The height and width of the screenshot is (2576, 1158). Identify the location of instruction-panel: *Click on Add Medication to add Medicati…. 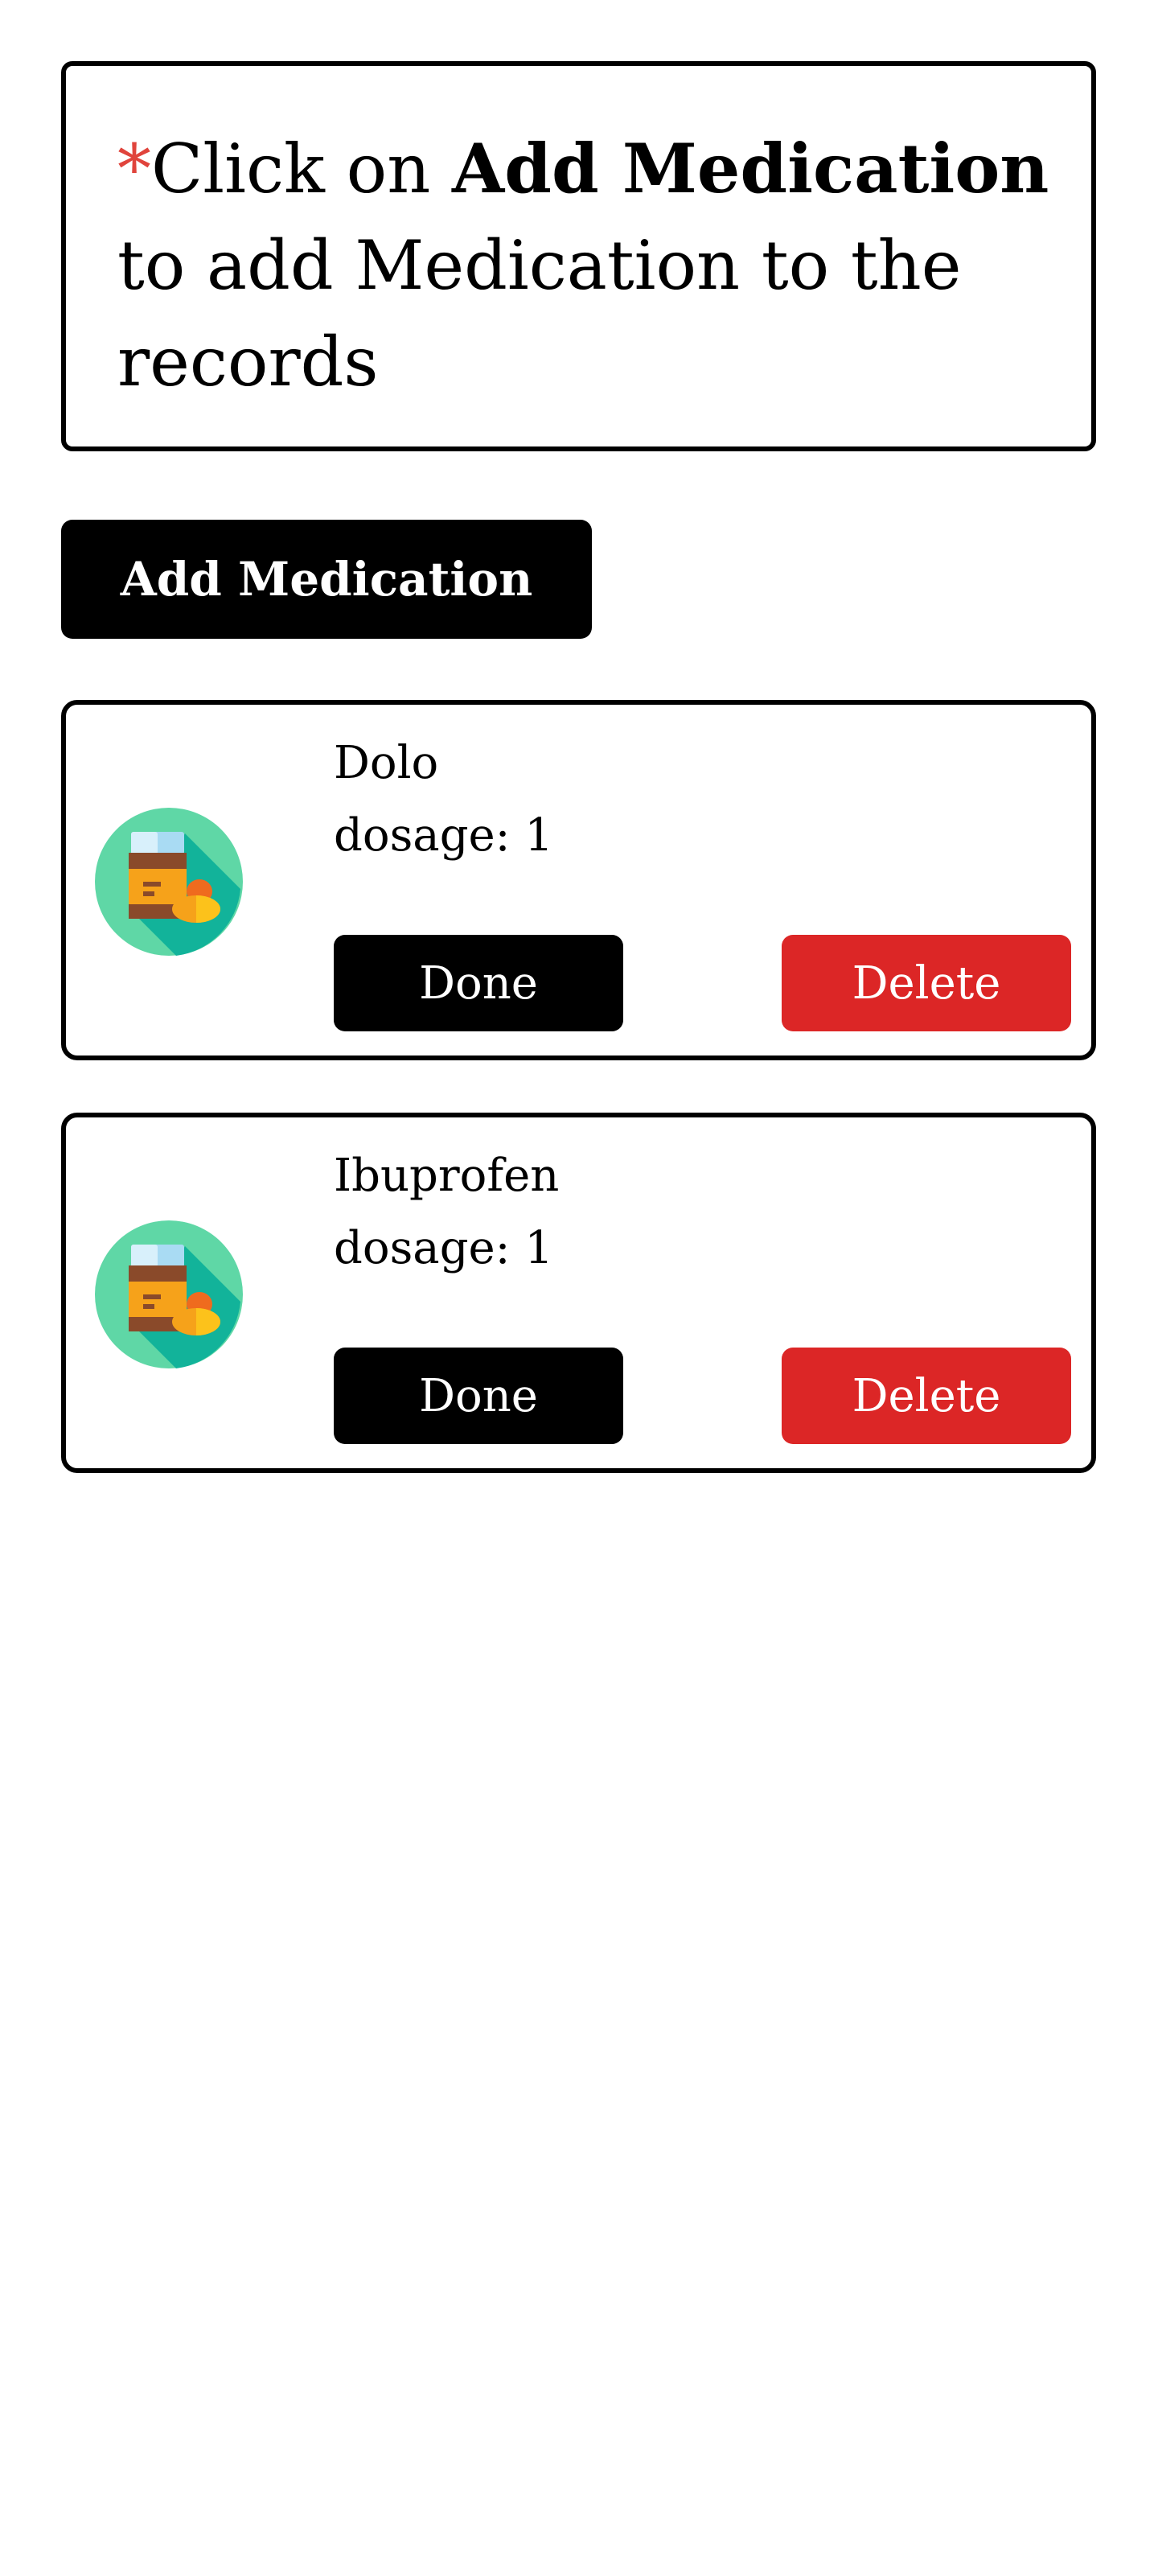
(578, 256).